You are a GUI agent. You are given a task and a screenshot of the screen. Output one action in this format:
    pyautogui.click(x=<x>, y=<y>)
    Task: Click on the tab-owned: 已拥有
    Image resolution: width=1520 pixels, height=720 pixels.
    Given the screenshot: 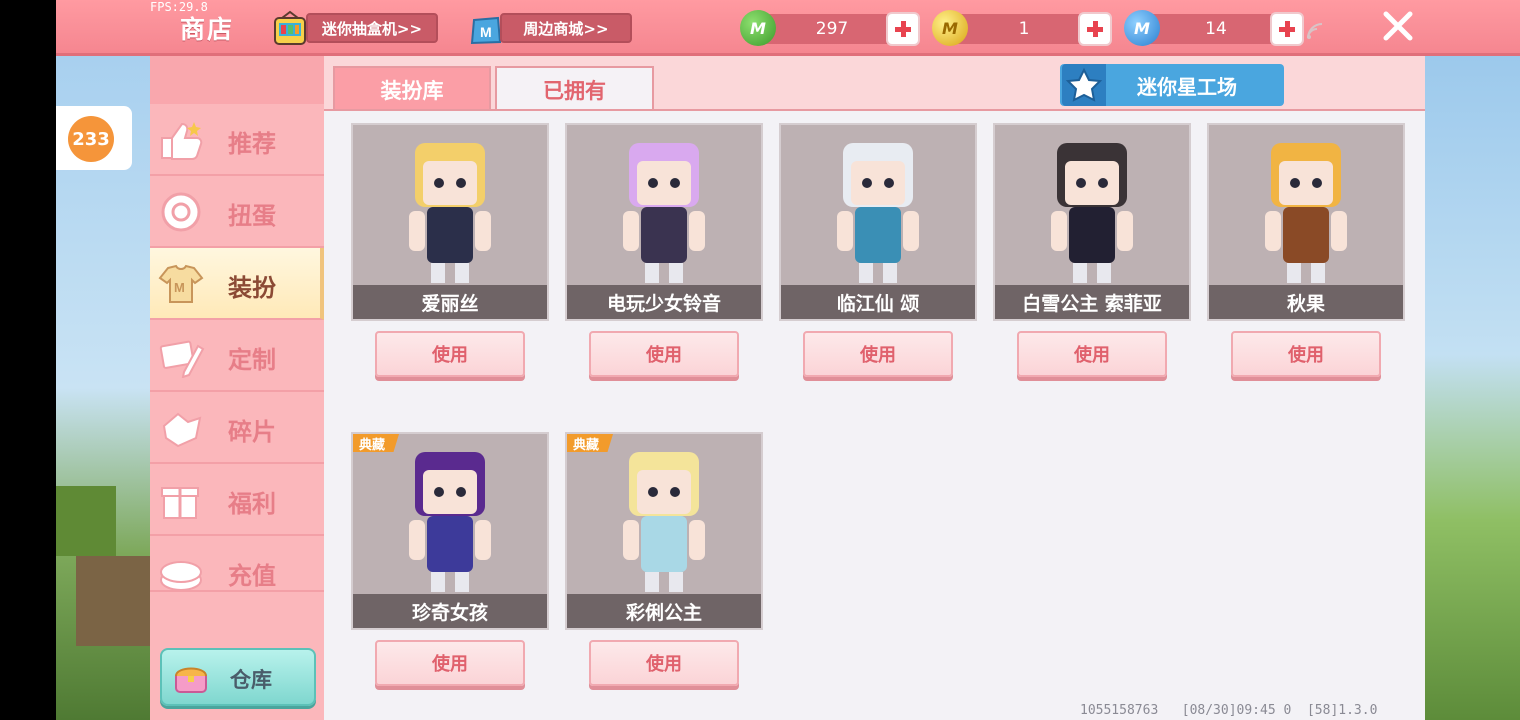 What is the action you would take?
    pyautogui.click(x=574, y=88)
    